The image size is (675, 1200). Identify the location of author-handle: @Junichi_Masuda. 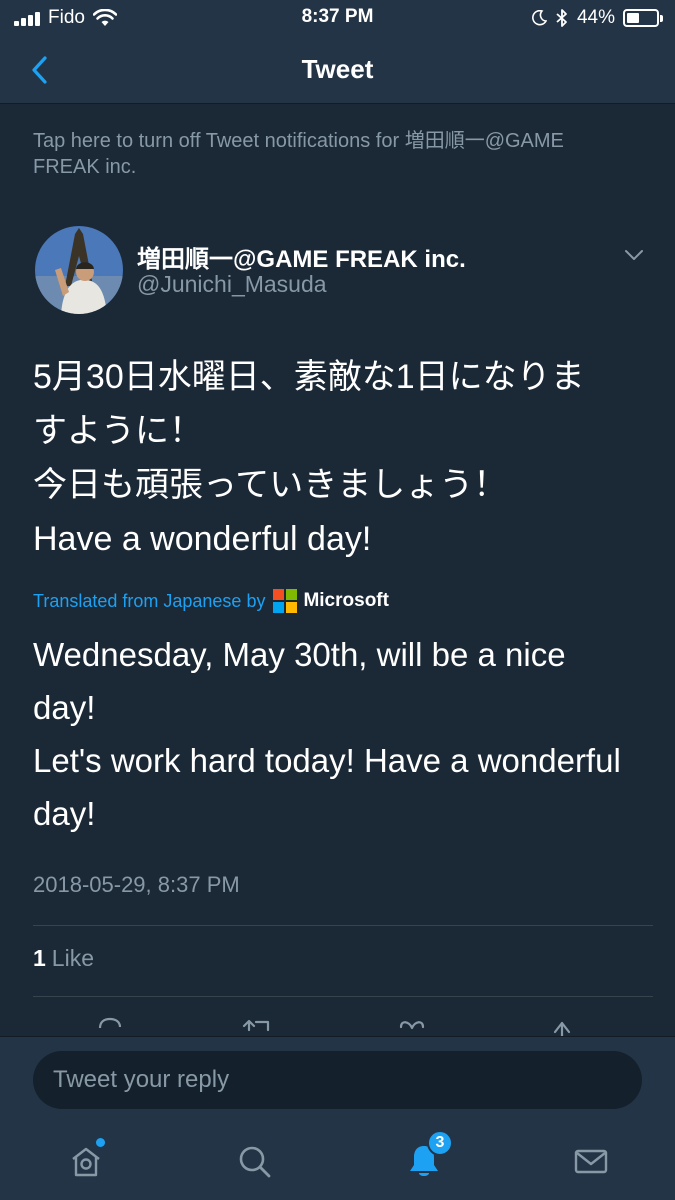
(232, 284).